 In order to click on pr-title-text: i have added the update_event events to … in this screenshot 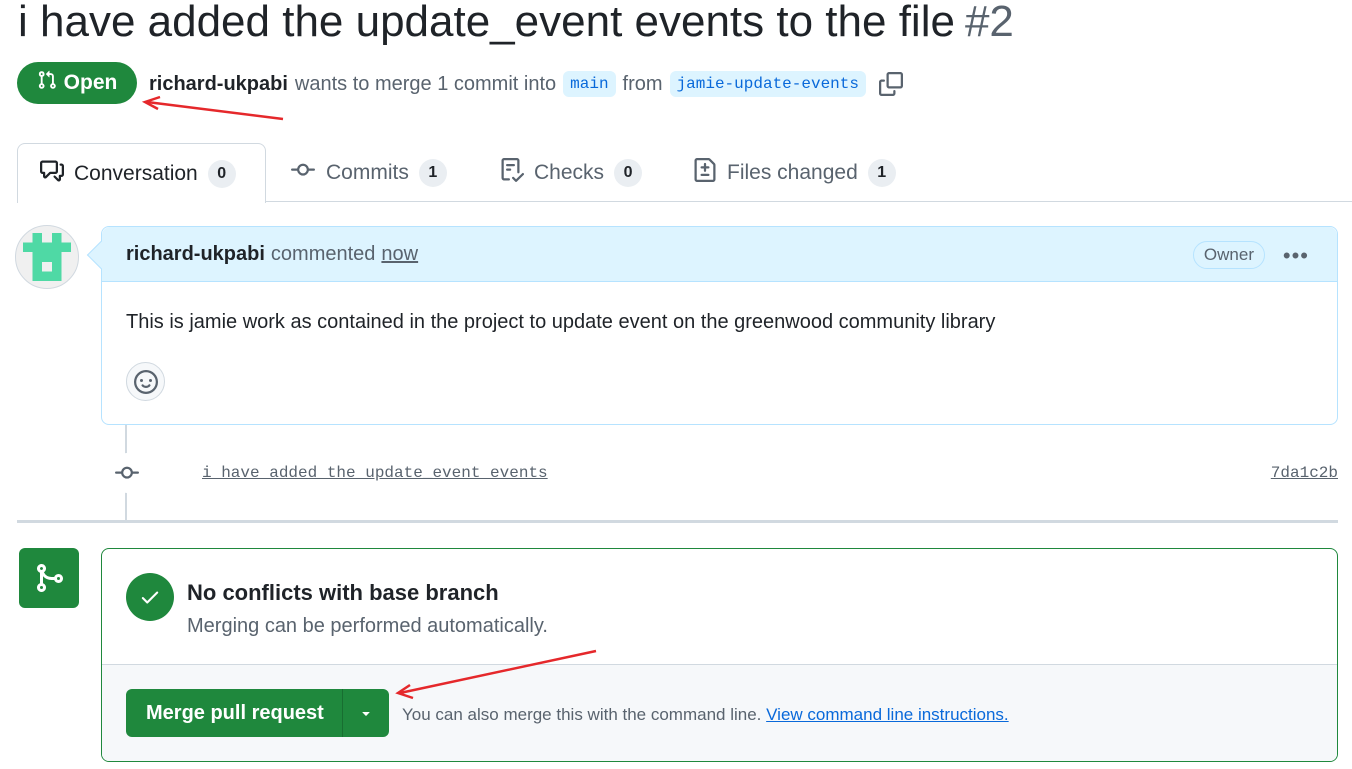, I will do `click(486, 23)`.